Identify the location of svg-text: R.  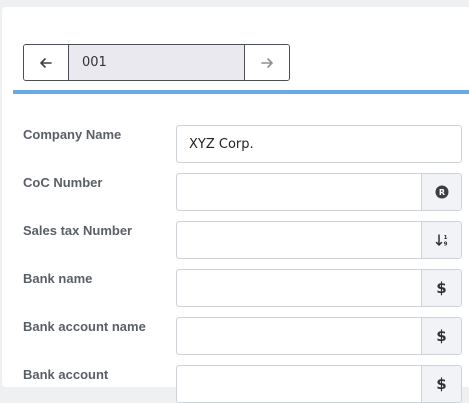
(441, 192).